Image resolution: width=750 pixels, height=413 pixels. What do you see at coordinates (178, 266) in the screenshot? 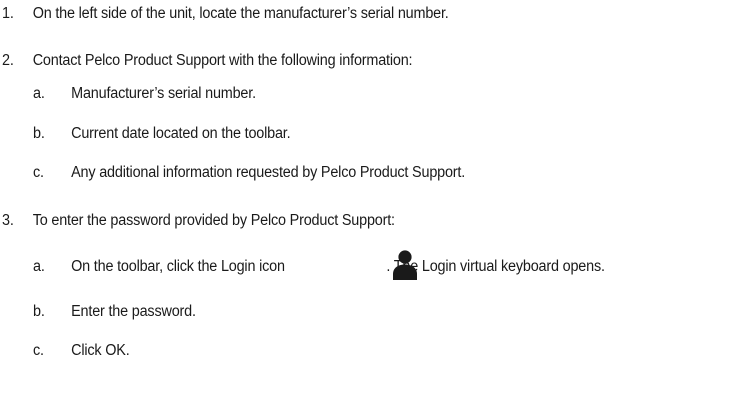
I see `substep-text-before-icon: On the toolbar, click the Login icon` at bounding box center [178, 266].